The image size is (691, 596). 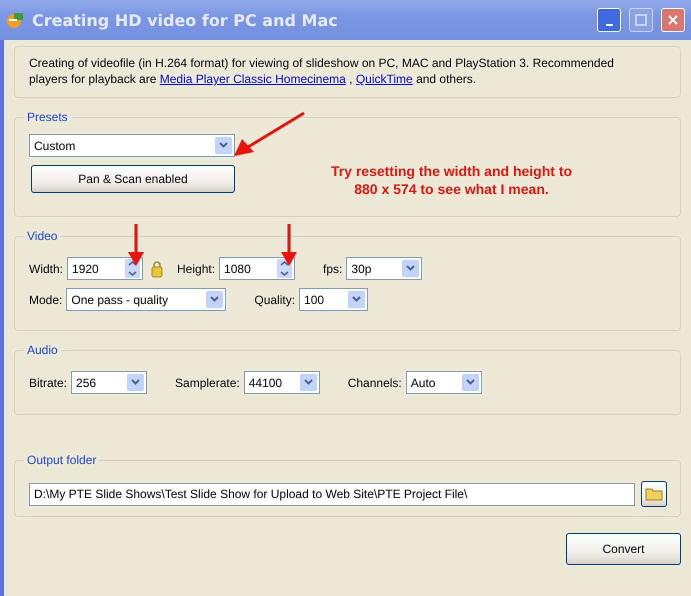 What do you see at coordinates (609, 20) in the screenshot?
I see `minimize-button` at bounding box center [609, 20].